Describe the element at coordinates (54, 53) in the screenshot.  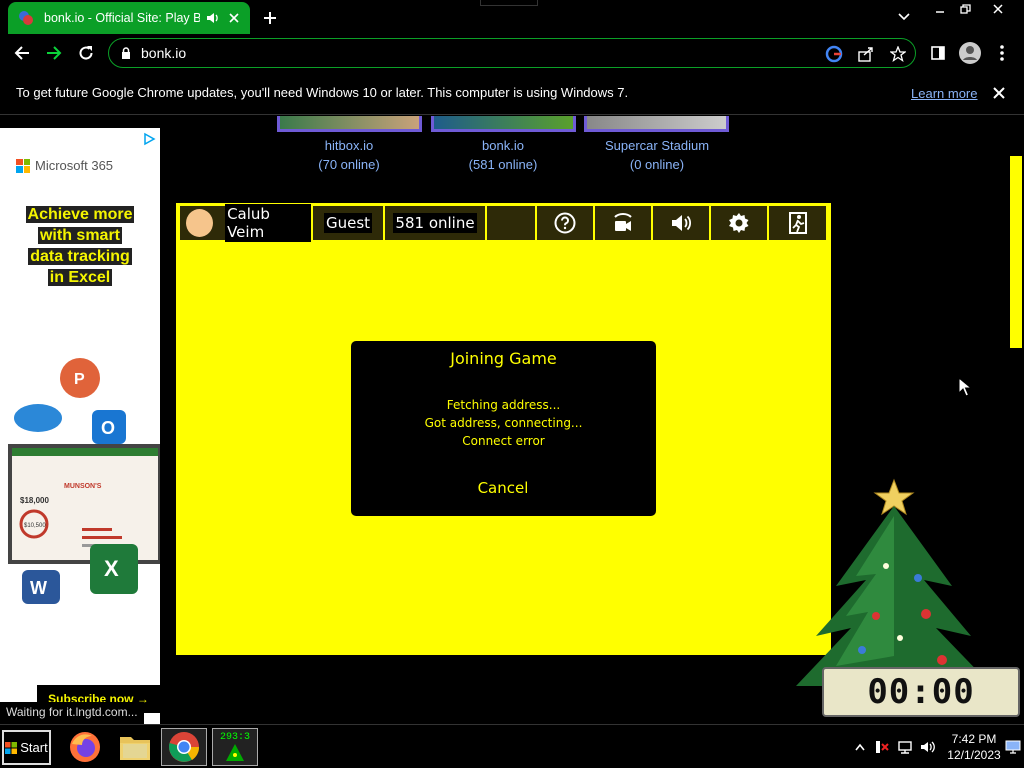
I see `forward-button` at that location.